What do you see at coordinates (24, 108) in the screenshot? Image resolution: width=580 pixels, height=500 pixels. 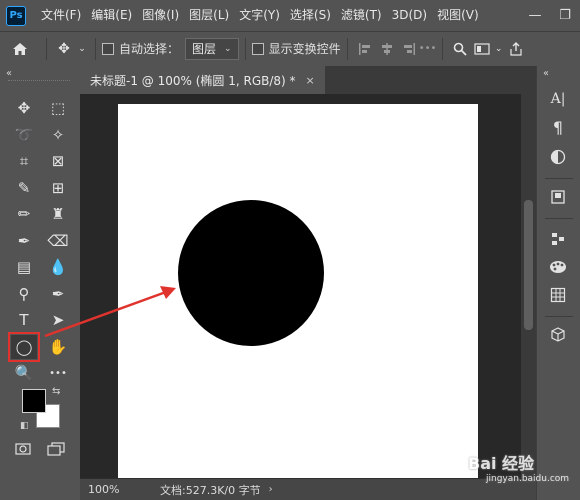 I see `move-tool-icon: ✥` at bounding box center [24, 108].